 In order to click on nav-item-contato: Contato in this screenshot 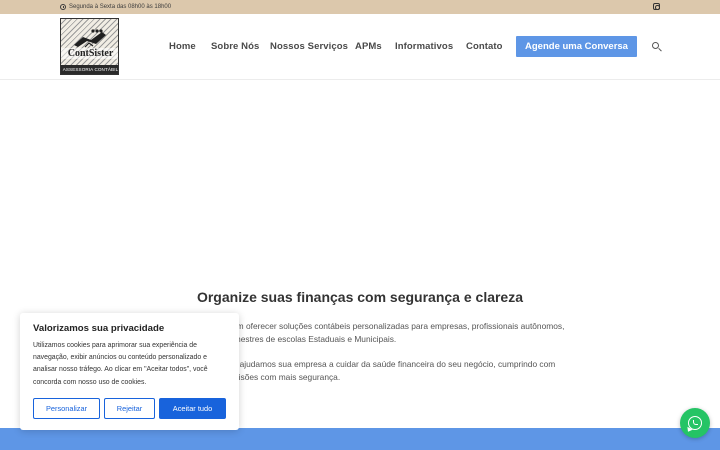, I will do `click(484, 47)`.